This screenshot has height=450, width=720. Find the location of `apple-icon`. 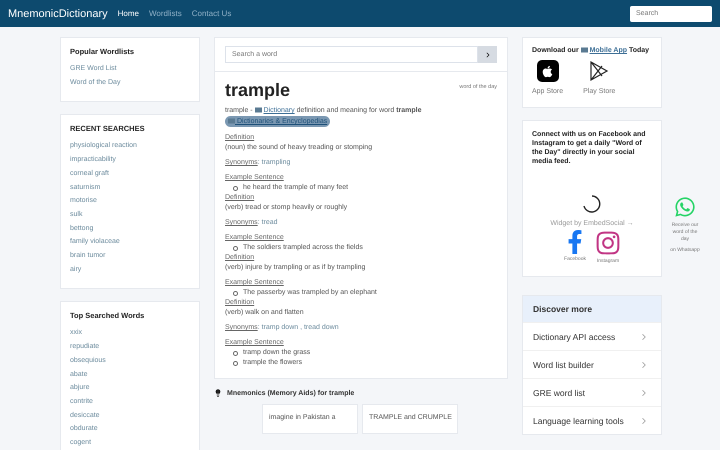

apple-icon is located at coordinates (547, 71).